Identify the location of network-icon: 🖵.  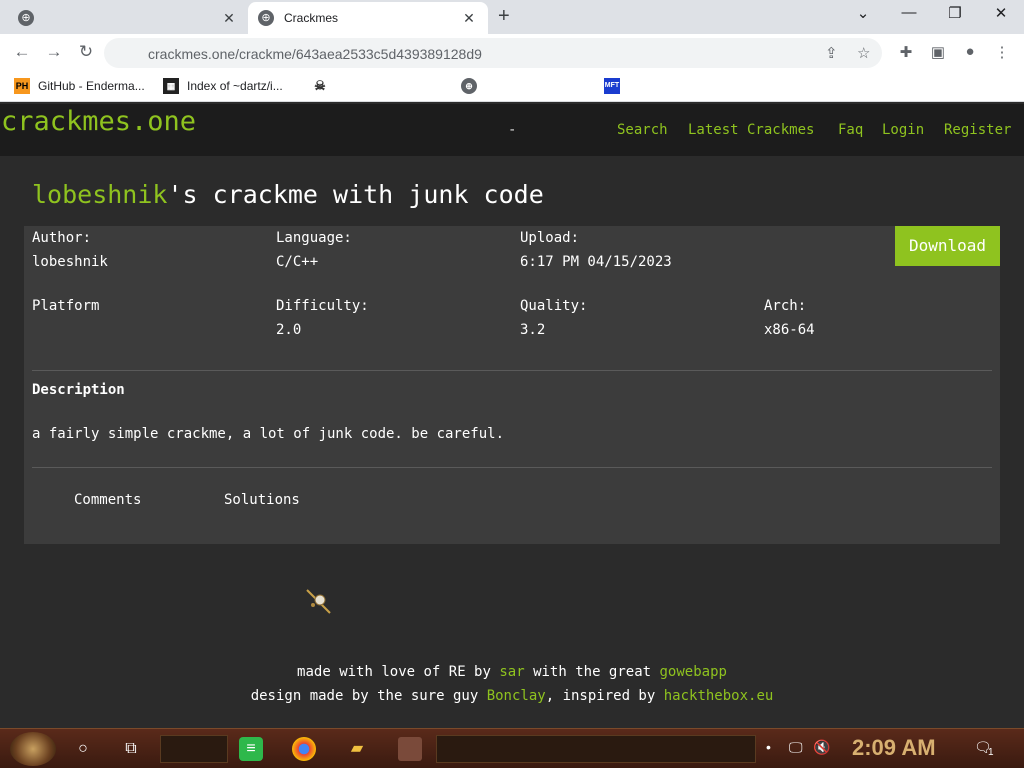
(796, 747).